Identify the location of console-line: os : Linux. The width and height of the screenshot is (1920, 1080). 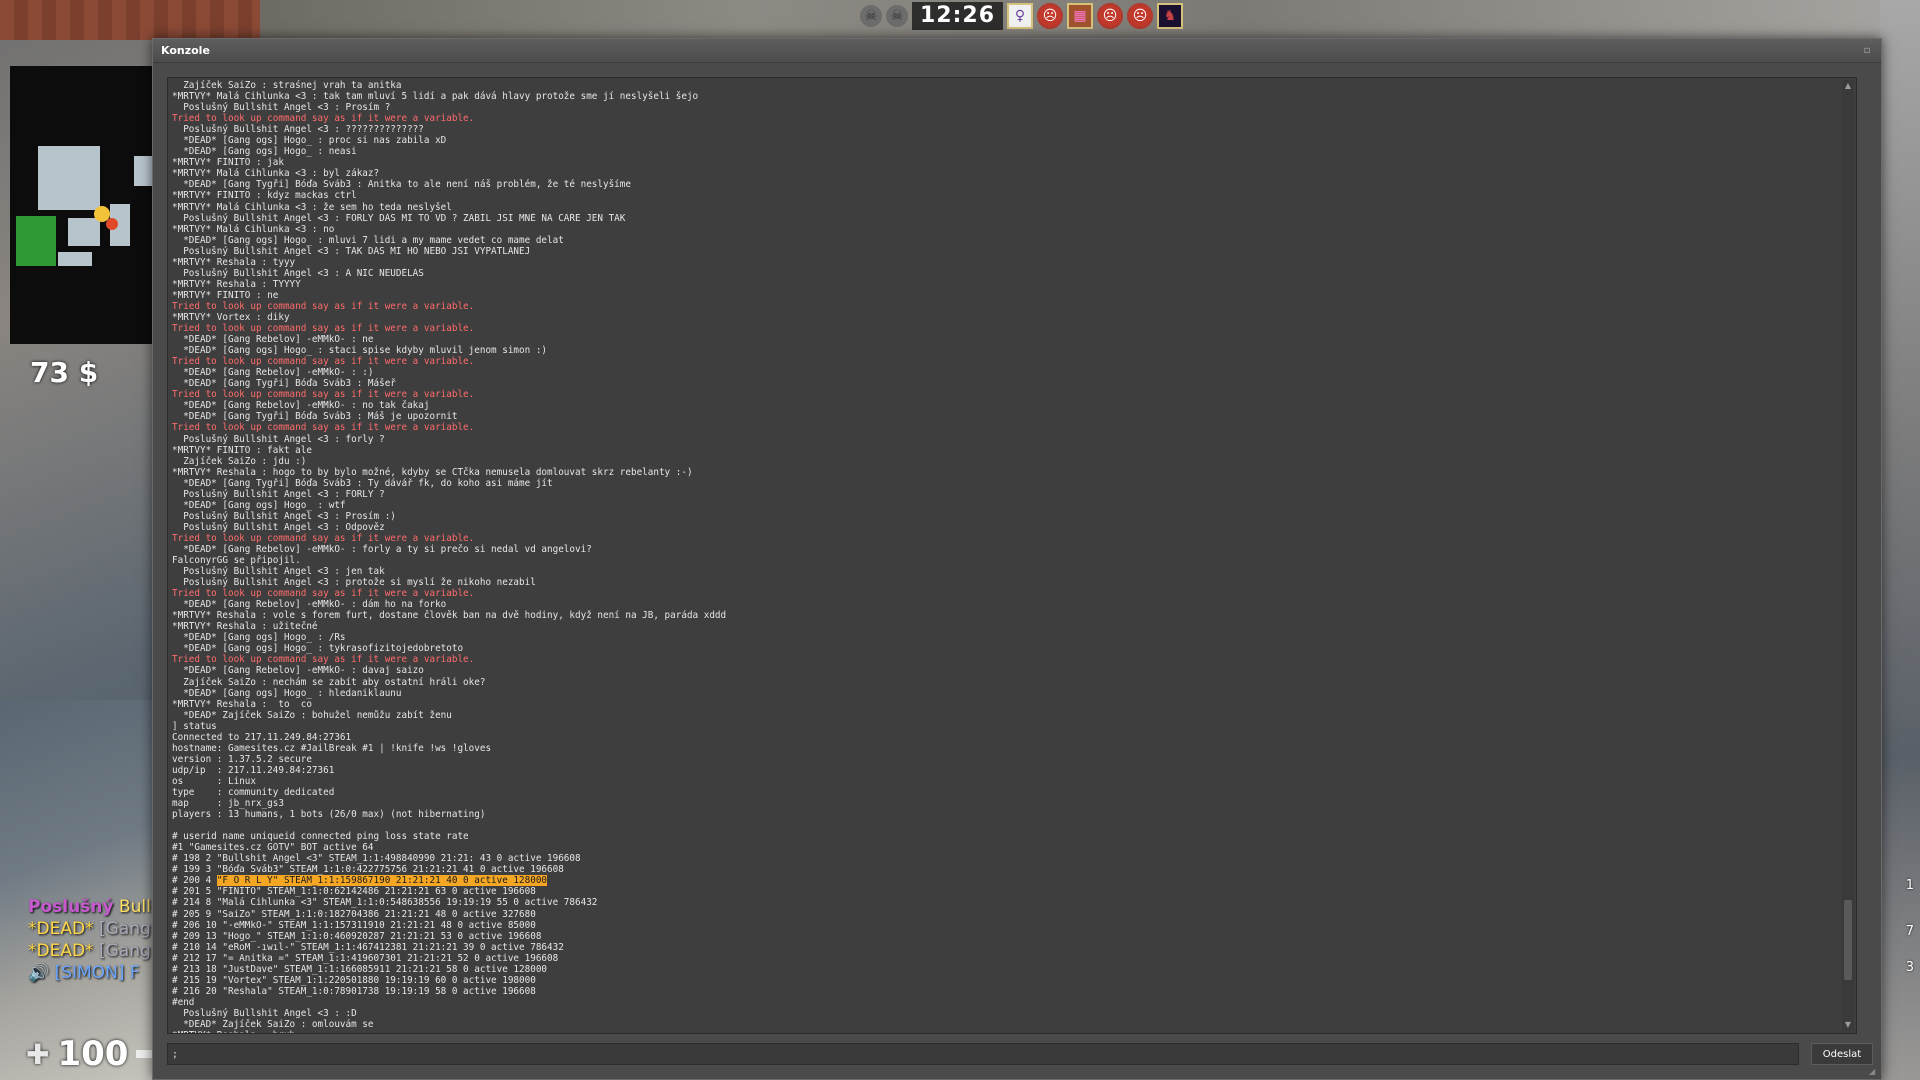
(214, 781).